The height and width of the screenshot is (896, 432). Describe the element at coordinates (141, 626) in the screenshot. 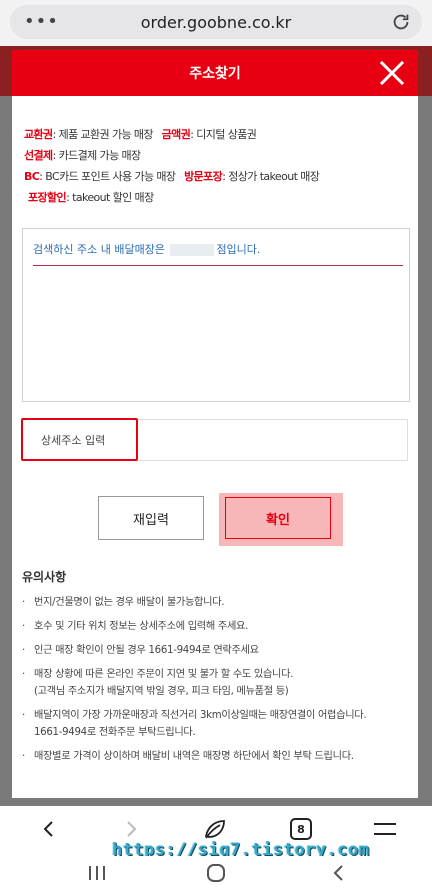

I see `note-text: 호수 및 기타 위치 정보는 상세주소에 입력해 주세요.` at that location.